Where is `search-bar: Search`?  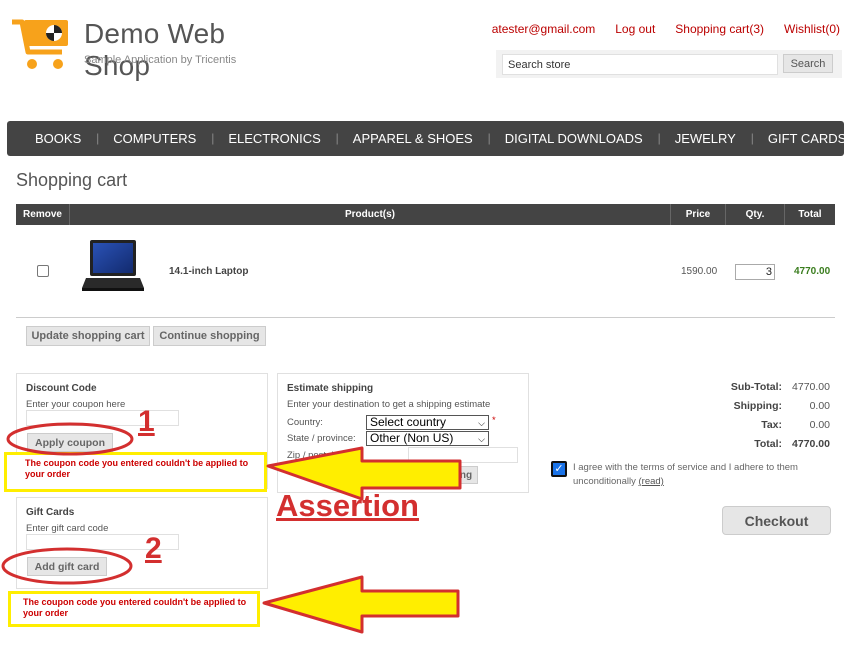 search-bar: Search is located at coordinates (669, 64).